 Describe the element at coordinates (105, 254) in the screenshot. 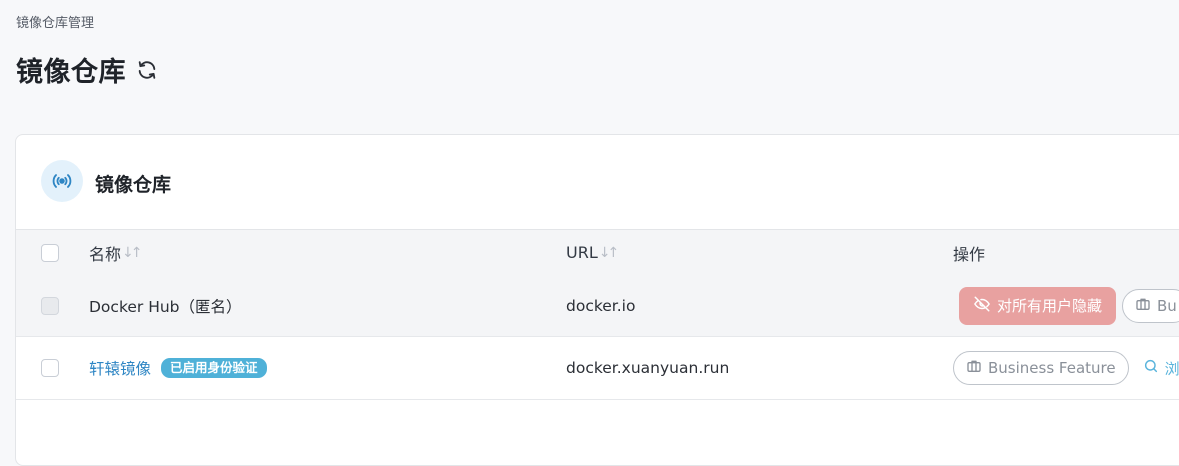

I see `column-name-label: 名称` at that location.